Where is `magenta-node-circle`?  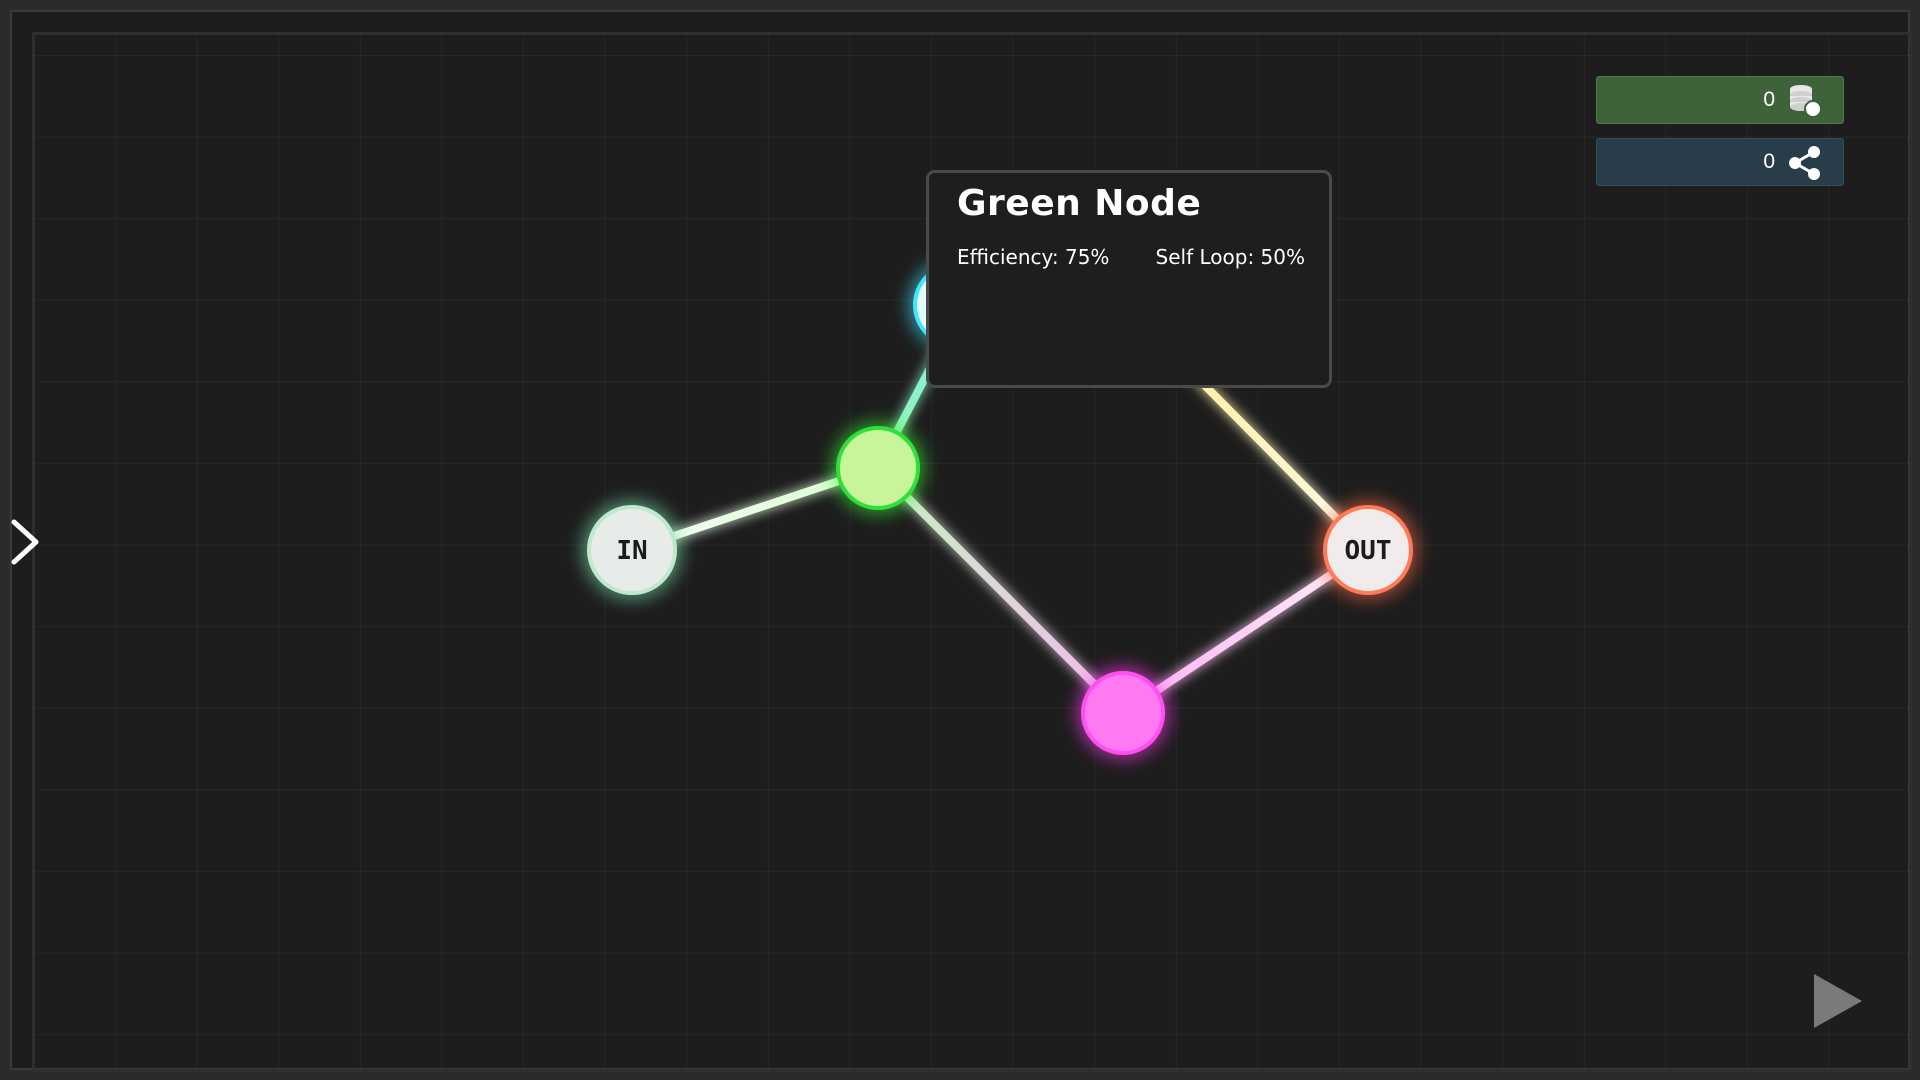
magenta-node-circle is located at coordinates (1123, 713).